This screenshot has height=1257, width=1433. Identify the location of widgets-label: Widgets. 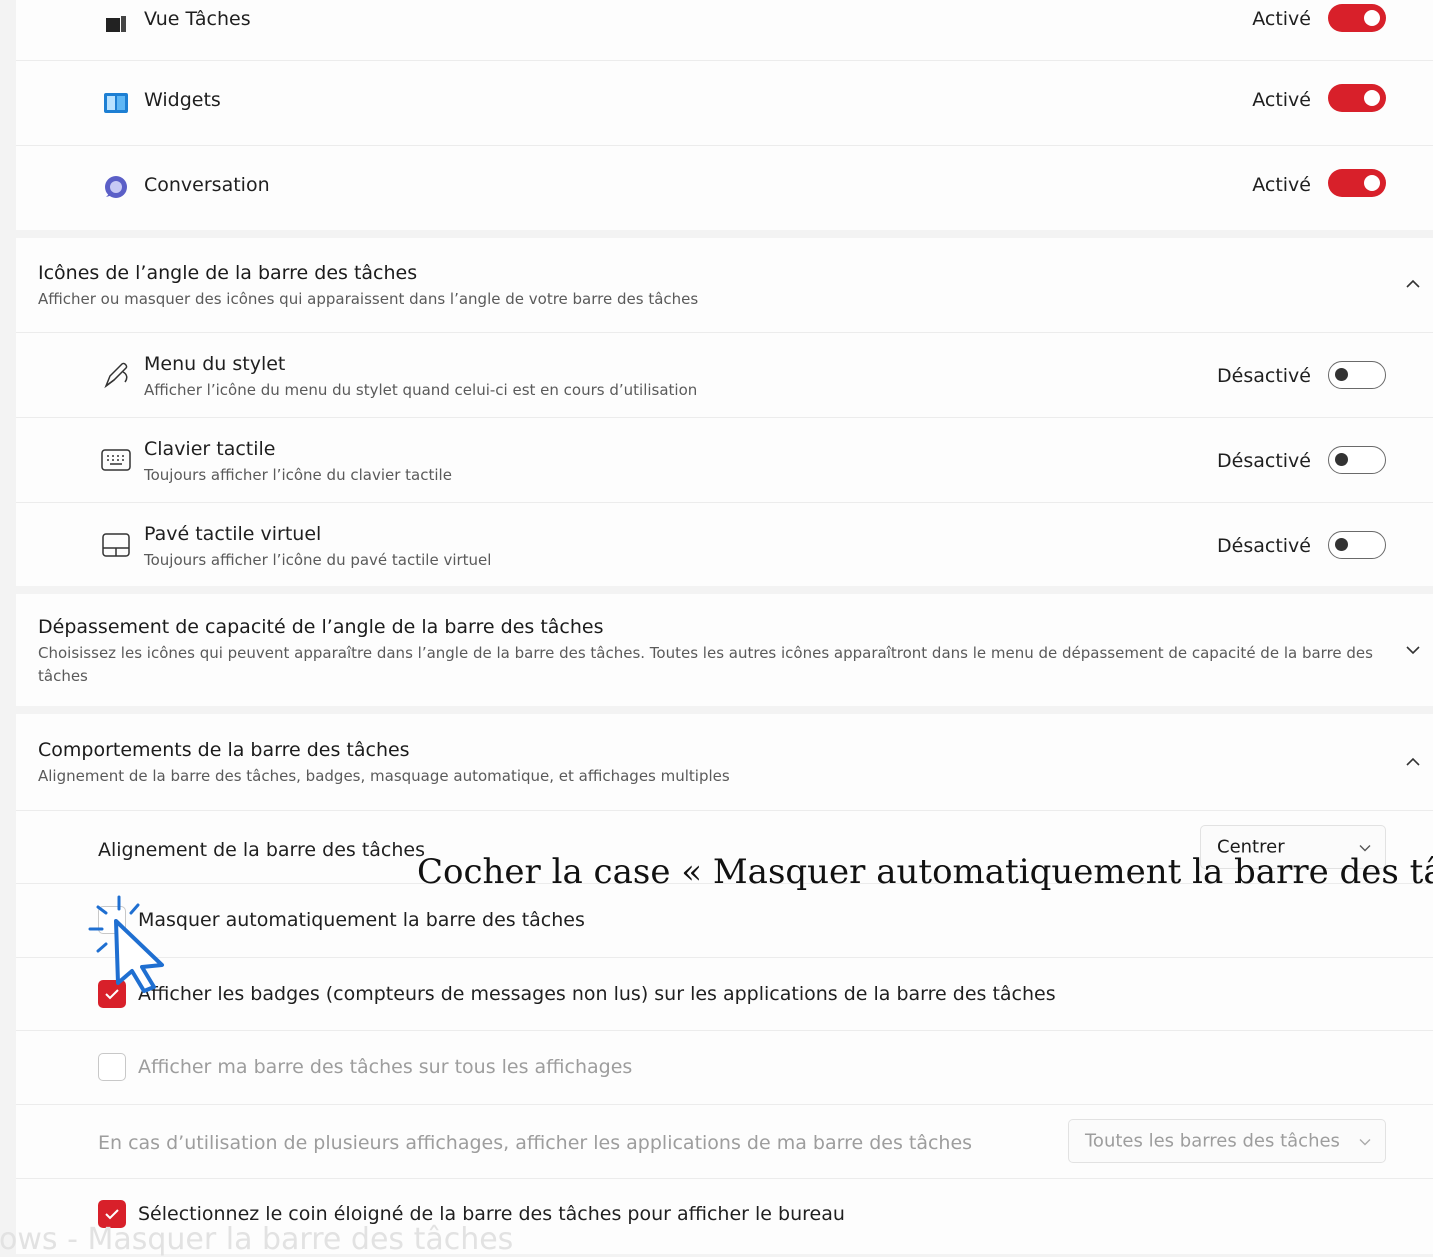
(182, 100).